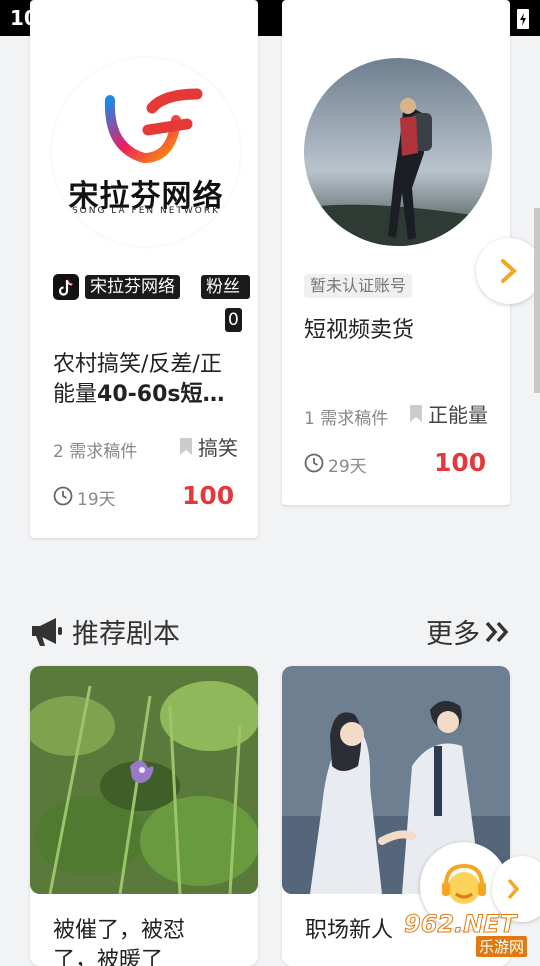 The width and height of the screenshot is (540, 966). What do you see at coordinates (153, 126) in the screenshot?
I see `uf-logo-icon` at bounding box center [153, 126].